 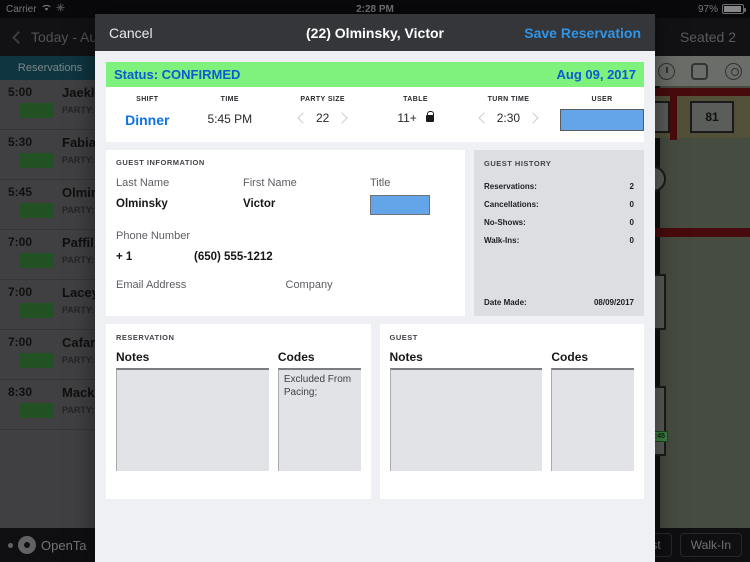 What do you see at coordinates (518, 163) in the screenshot?
I see `guest-history-title: GUEST HISTORY` at bounding box center [518, 163].